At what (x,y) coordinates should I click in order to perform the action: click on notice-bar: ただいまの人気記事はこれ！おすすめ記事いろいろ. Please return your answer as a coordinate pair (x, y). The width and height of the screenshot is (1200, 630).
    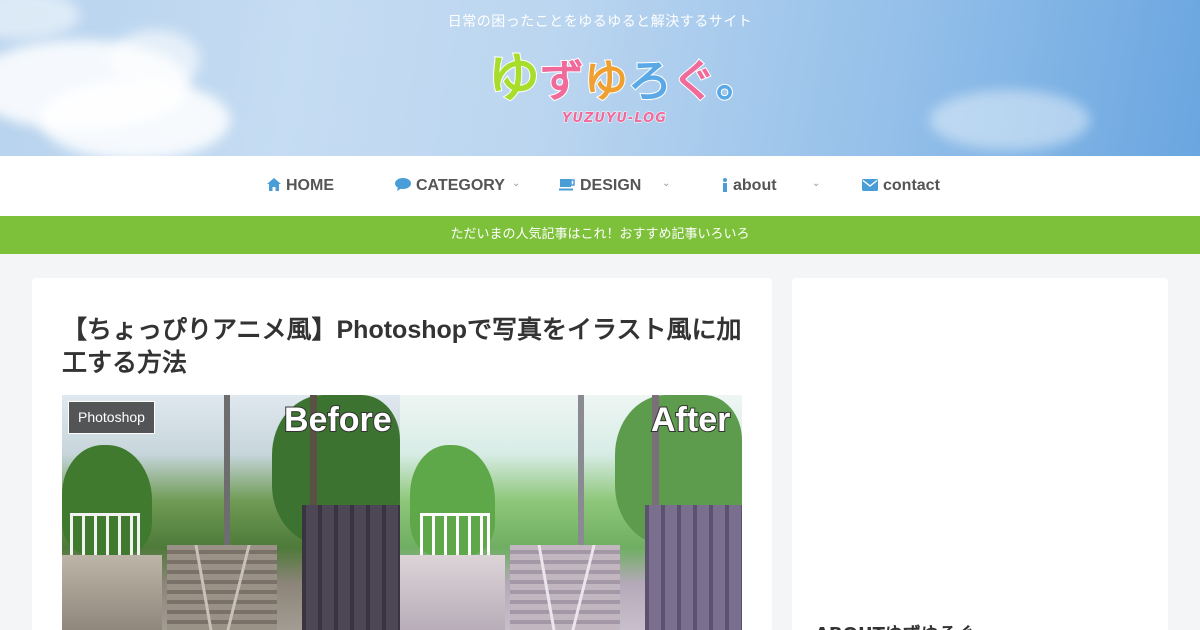
    Looking at the image, I should click on (600, 235).